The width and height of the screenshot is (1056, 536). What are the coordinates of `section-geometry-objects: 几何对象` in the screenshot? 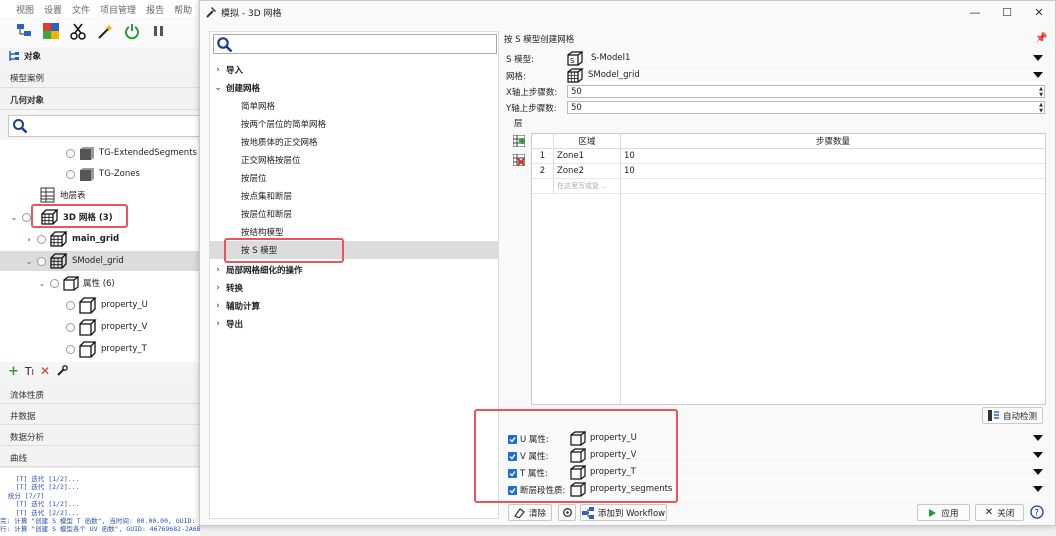 It's located at (100, 99).